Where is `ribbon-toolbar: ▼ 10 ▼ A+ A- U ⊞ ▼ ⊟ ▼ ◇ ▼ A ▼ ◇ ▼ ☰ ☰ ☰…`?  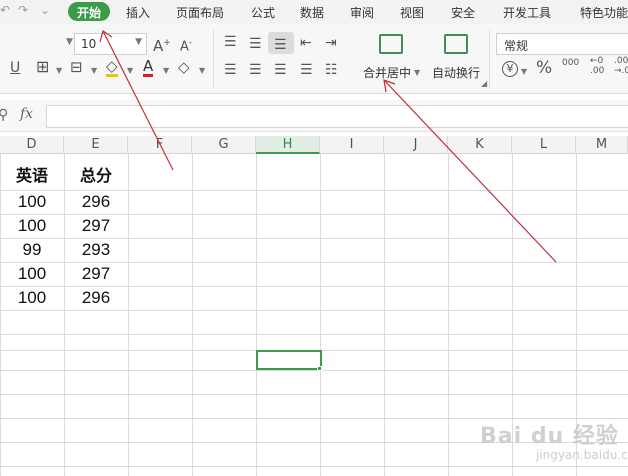 ribbon-toolbar: ▼ 10 ▼ A+ A- U ⊞ ▼ ⊟ ▼ ◇ ▼ A ▼ ◇ ▼ ☰ ☰ ☰… is located at coordinates (314, 59).